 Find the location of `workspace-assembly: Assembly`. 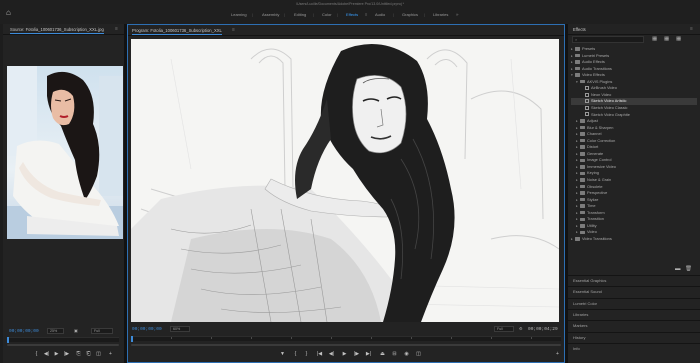

workspace-assembly: Assembly is located at coordinates (270, 14).